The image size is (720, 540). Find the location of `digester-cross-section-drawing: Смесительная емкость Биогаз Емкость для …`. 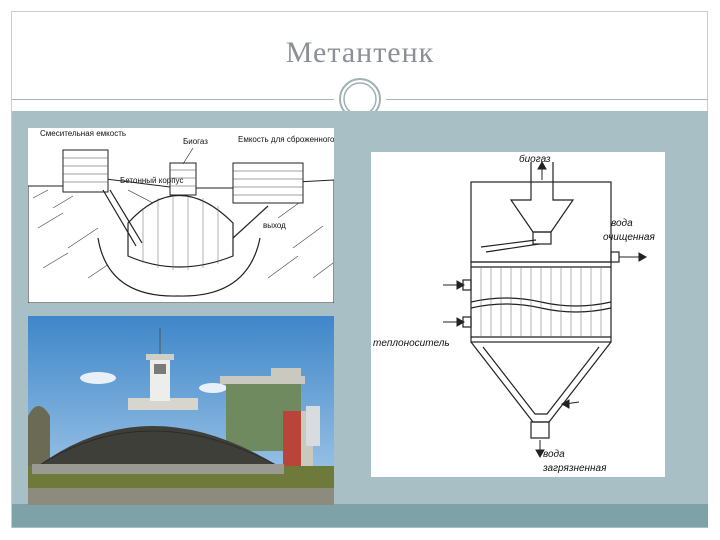

digester-cross-section-drawing: Смесительная емкость Биогаз Емкость для … is located at coordinates (181, 215).